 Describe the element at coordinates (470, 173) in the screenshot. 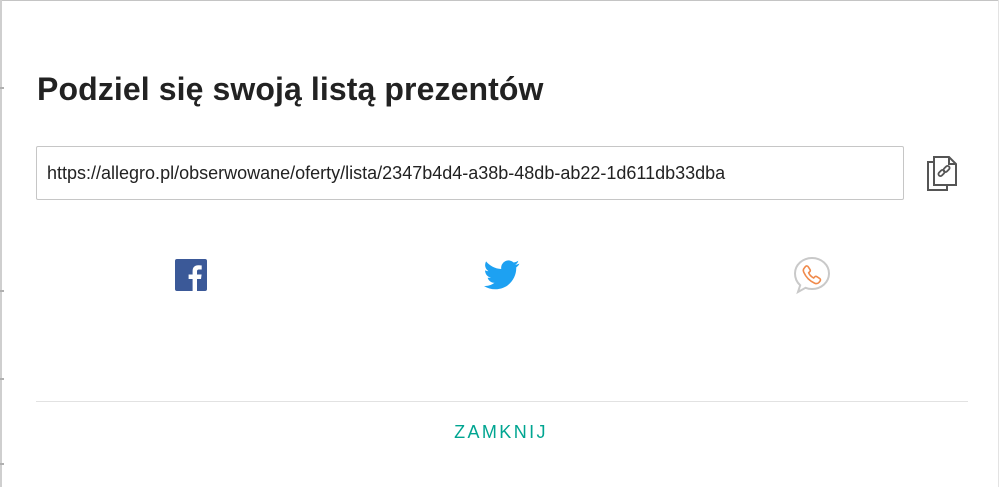

I see `share-url-input` at that location.